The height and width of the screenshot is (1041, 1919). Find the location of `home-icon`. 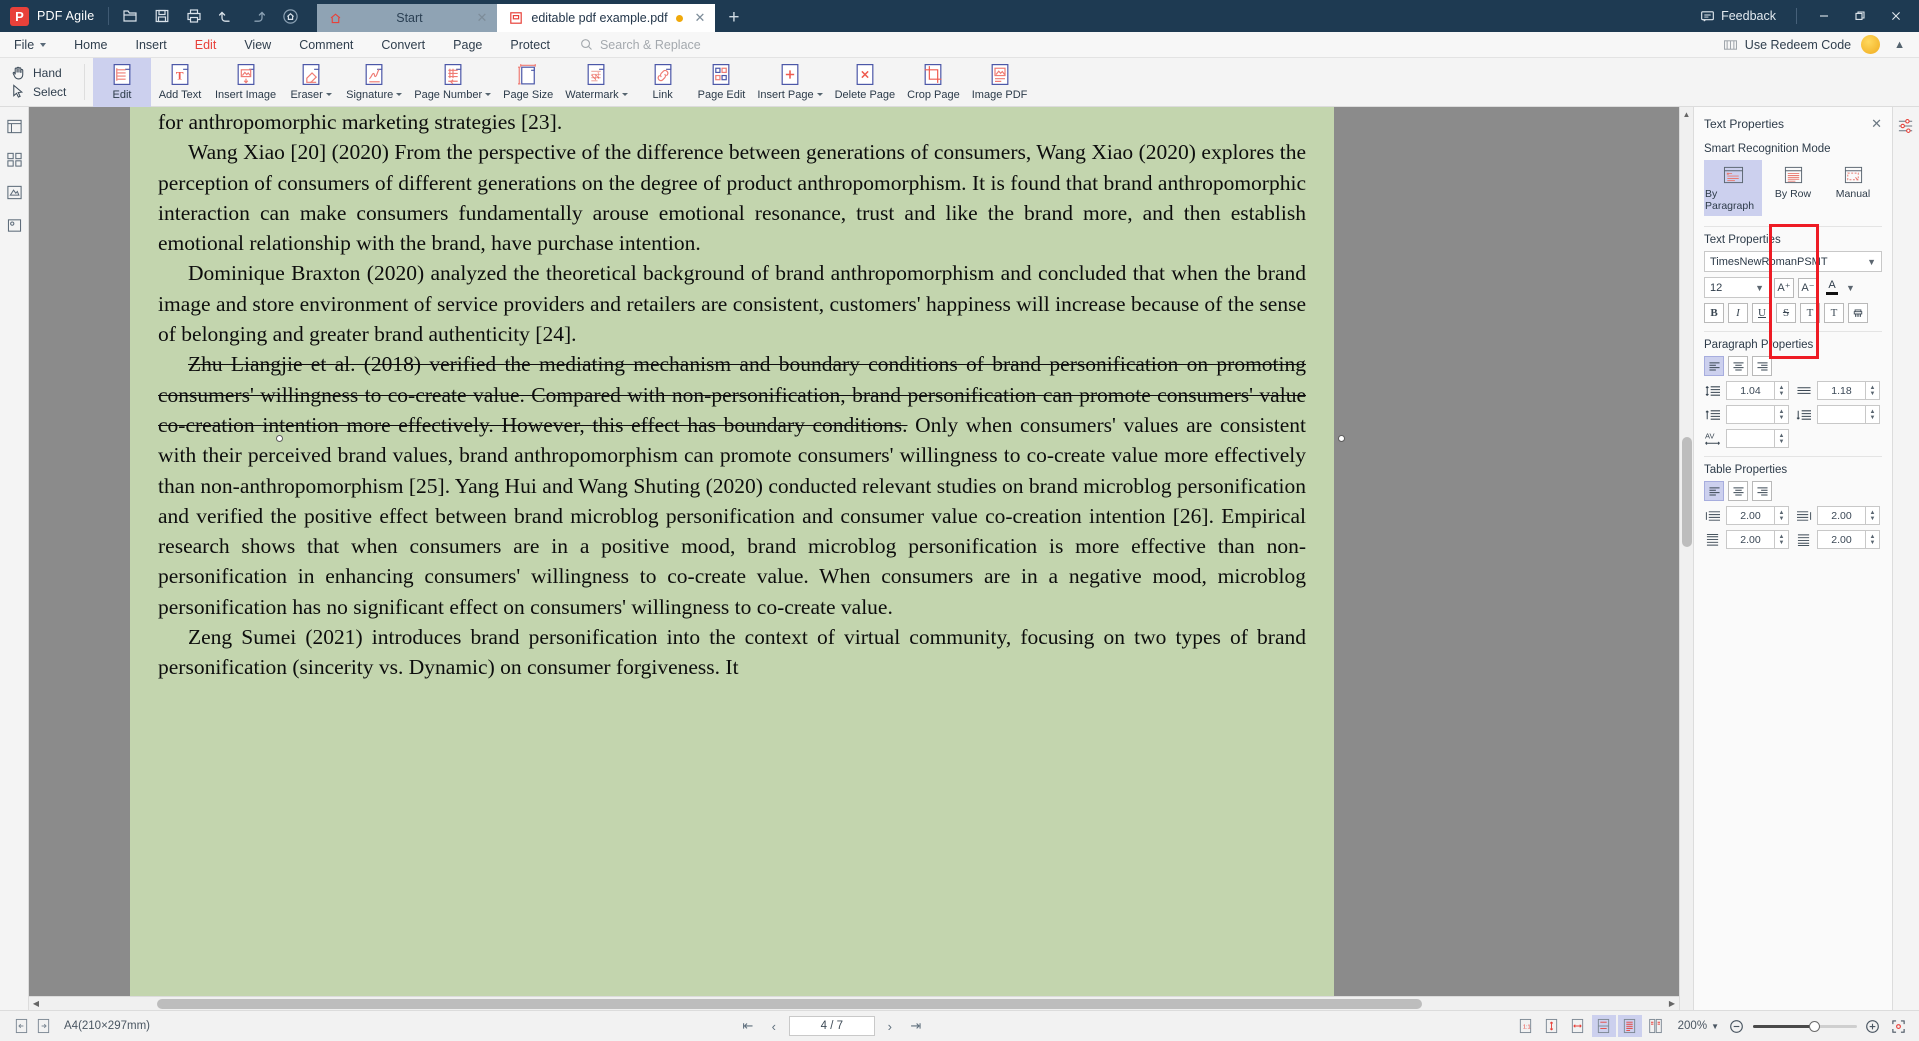

home-icon is located at coordinates (290, 16).